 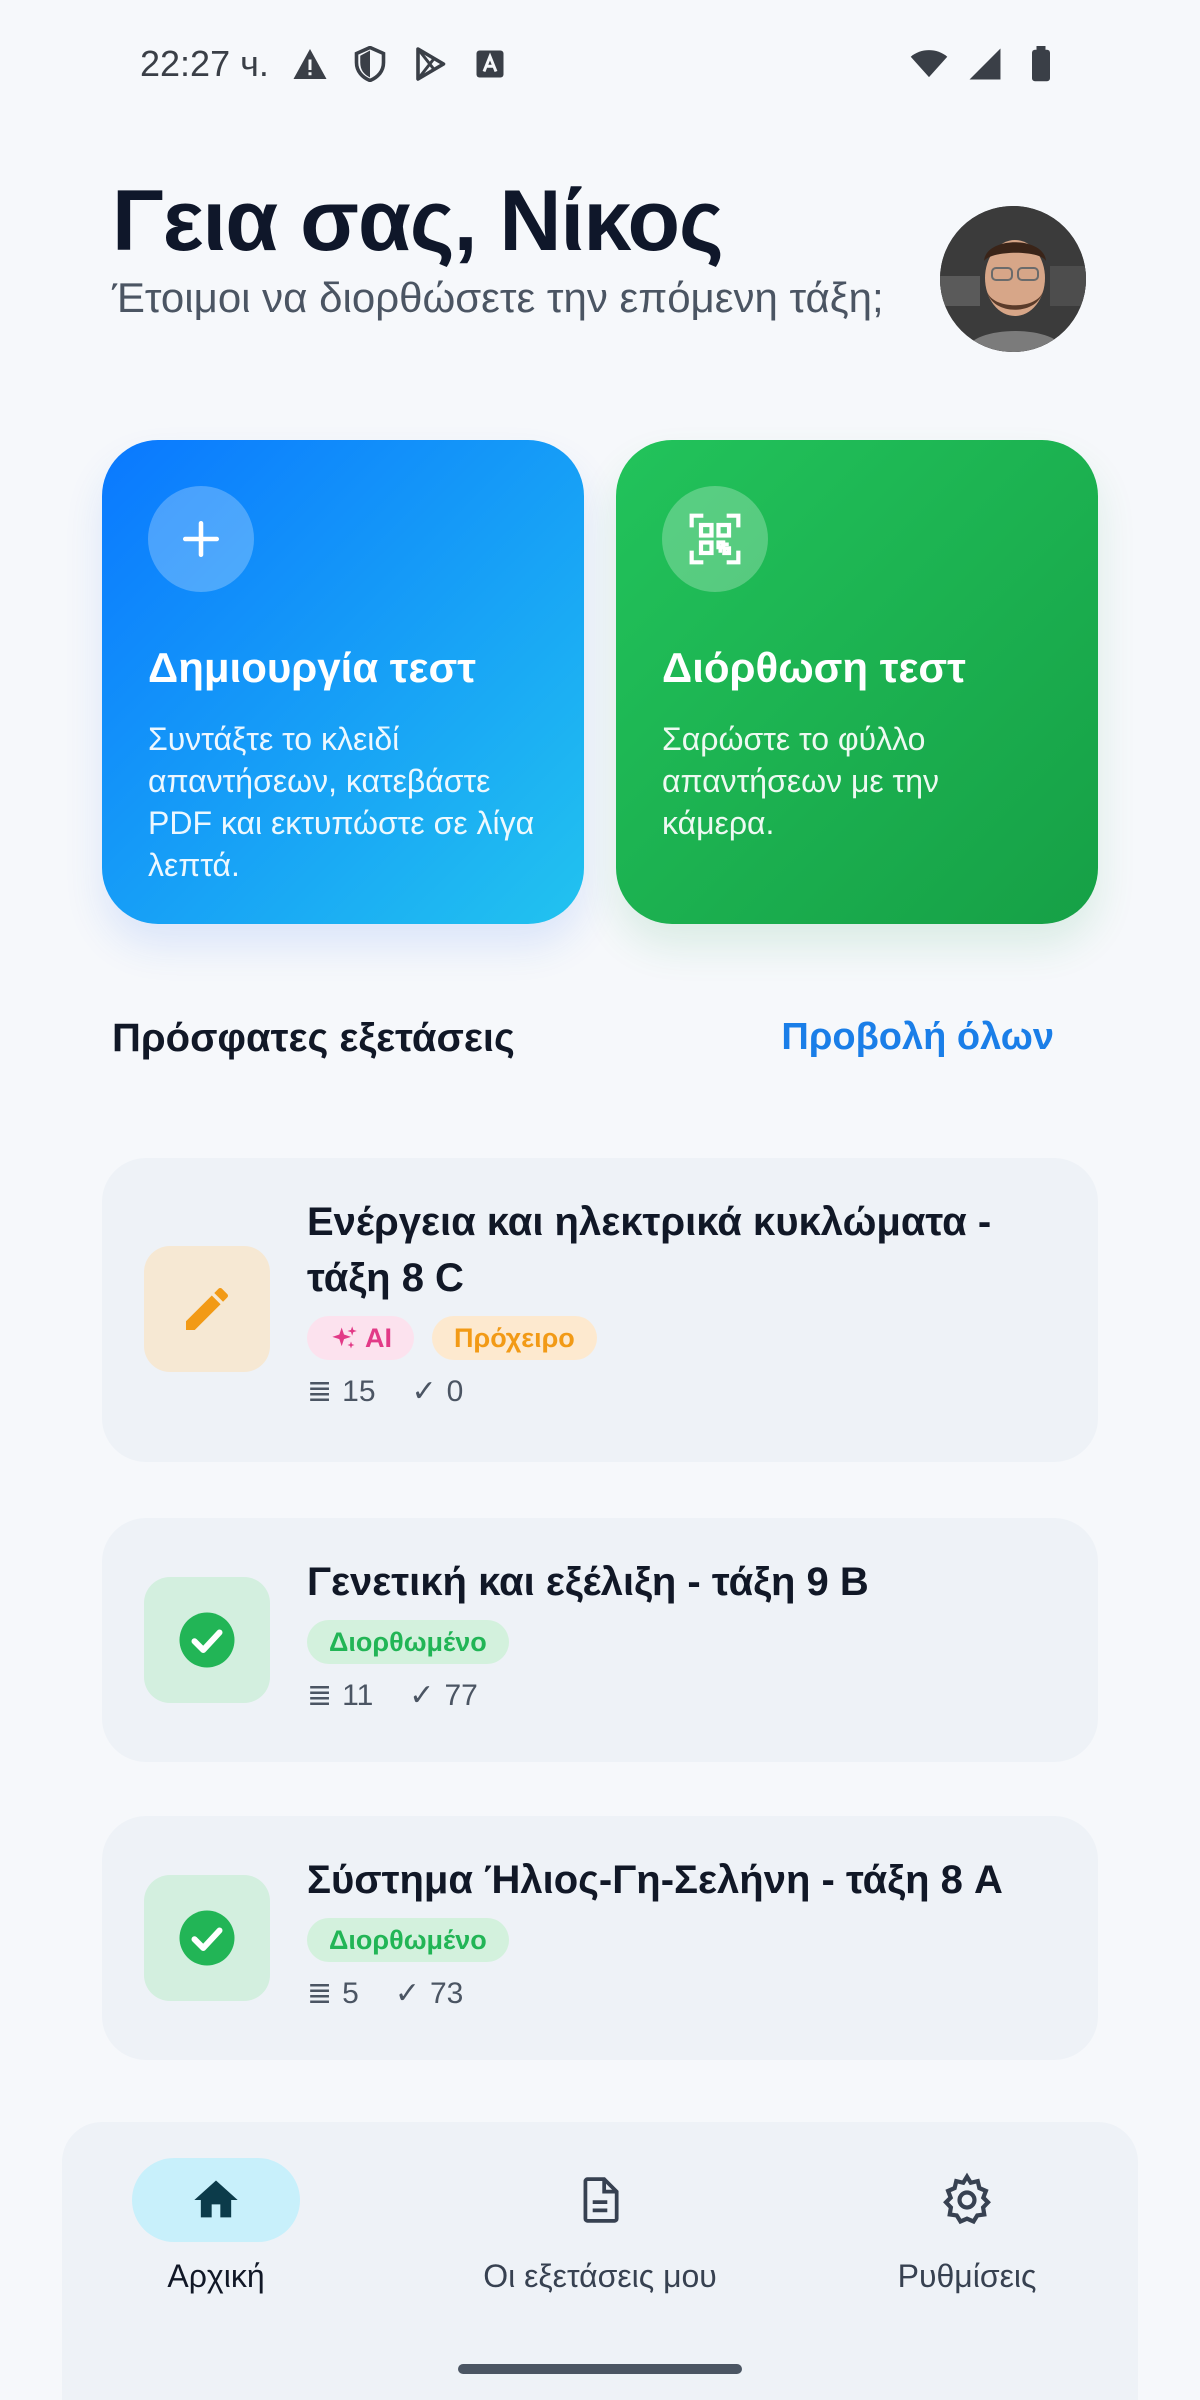 I want to click on greeting-subtitle: Έτοιμοι να διορθώσετε την επόμενη τάξη;, so click(x=498, y=297).